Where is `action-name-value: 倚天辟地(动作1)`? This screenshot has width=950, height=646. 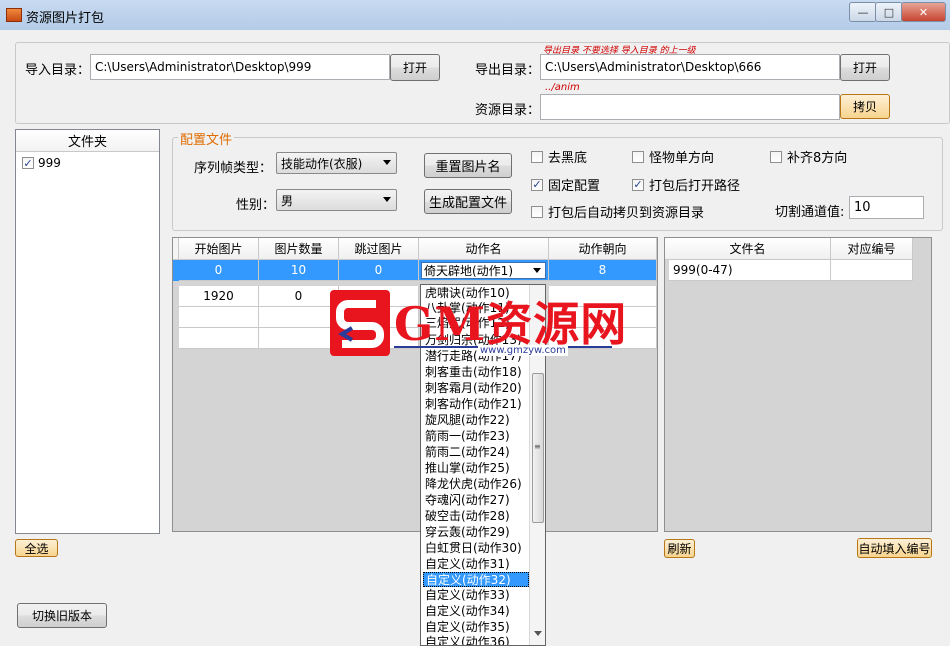 action-name-value: 倚天辟地(动作1) is located at coordinates (468, 270).